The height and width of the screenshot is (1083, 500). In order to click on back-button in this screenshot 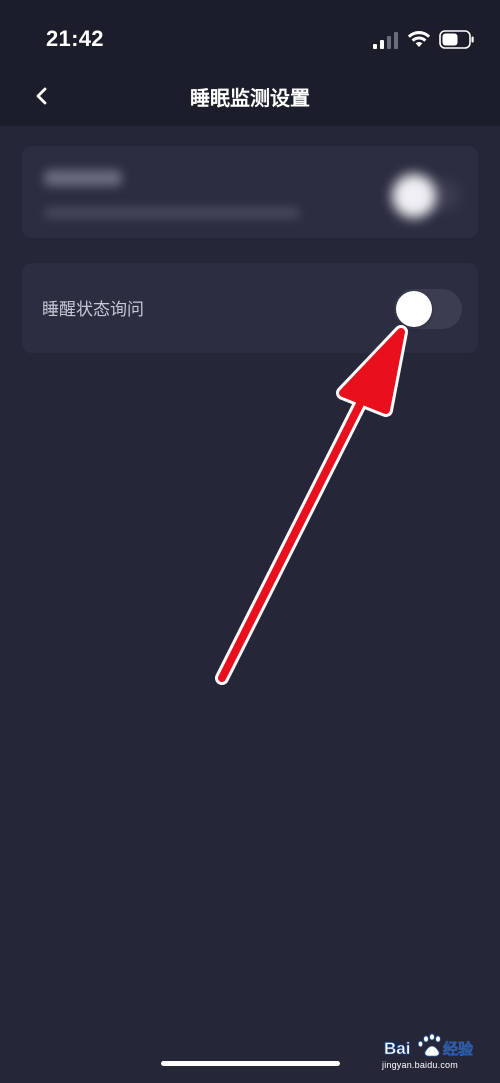, I will do `click(42, 96)`.